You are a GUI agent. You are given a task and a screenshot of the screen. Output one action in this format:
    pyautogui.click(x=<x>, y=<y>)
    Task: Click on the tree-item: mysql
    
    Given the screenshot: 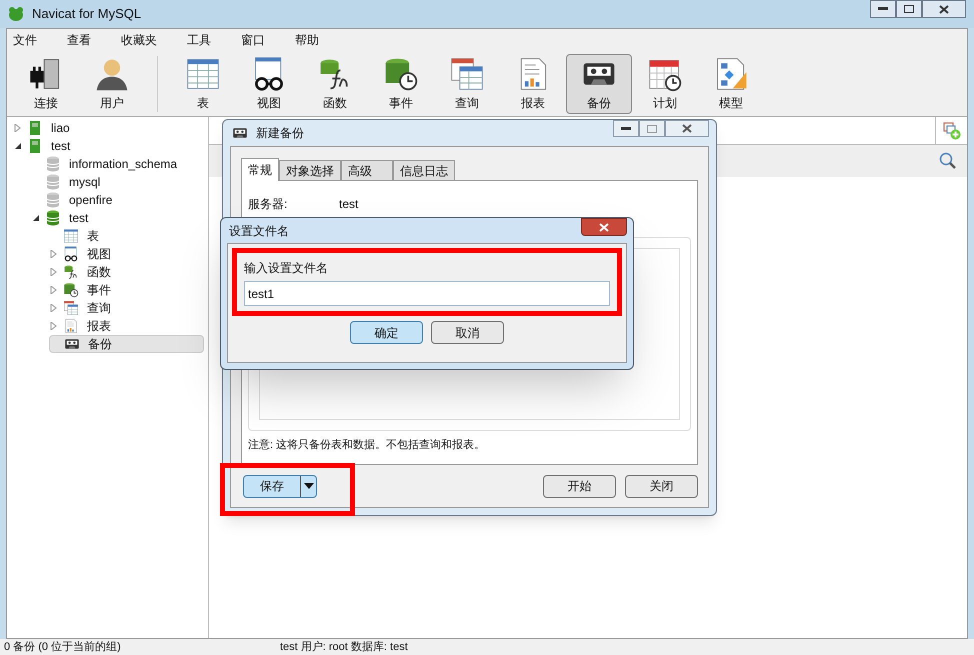 What is the action you would take?
    pyautogui.click(x=117, y=182)
    